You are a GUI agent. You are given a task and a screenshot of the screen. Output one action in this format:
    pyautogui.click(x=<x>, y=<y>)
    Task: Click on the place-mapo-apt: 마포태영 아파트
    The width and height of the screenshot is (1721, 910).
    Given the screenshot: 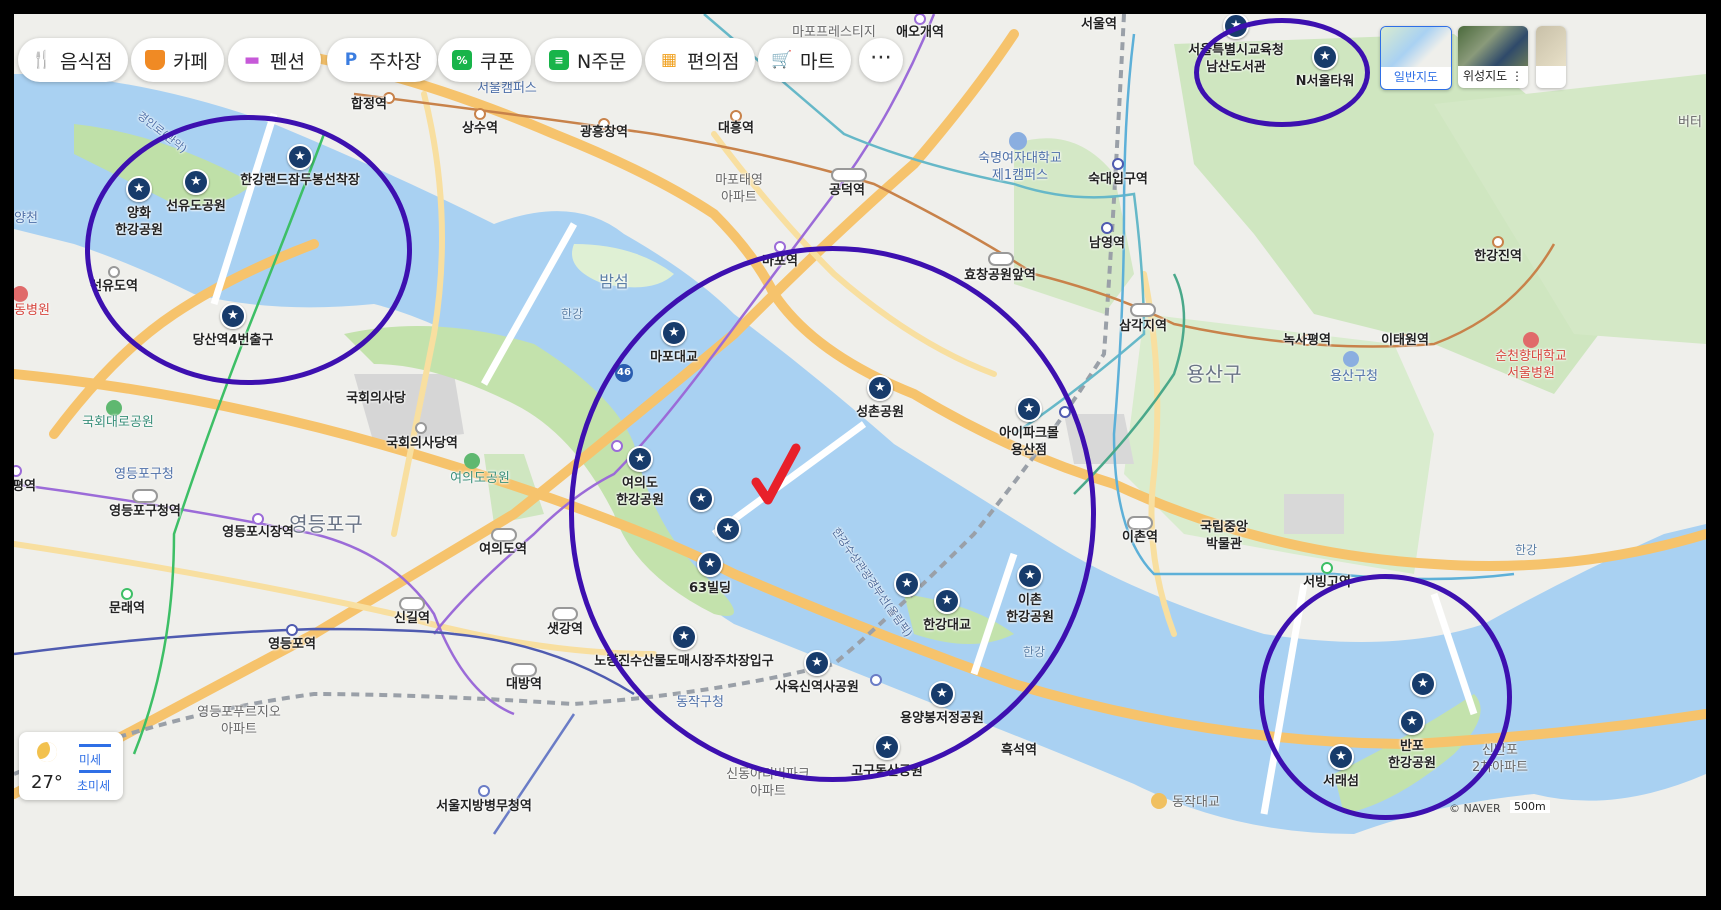 What is the action you would take?
    pyautogui.click(x=739, y=189)
    